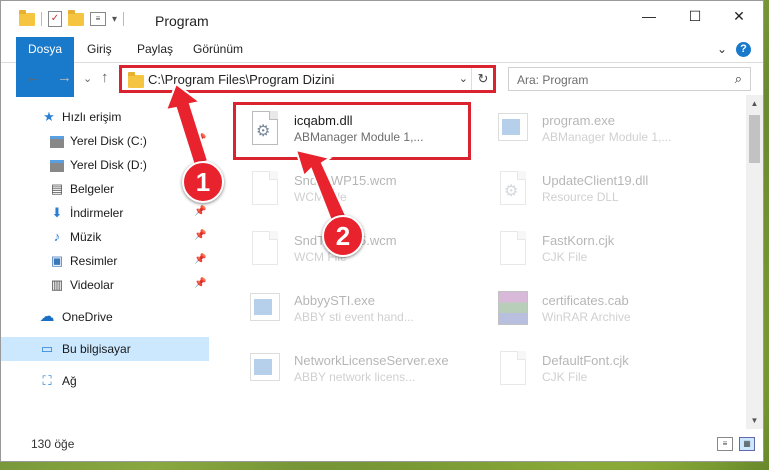 This screenshot has height=470, width=769. What do you see at coordinates (57, 260) in the screenshot?
I see `pictures-icon: ▣` at bounding box center [57, 260].